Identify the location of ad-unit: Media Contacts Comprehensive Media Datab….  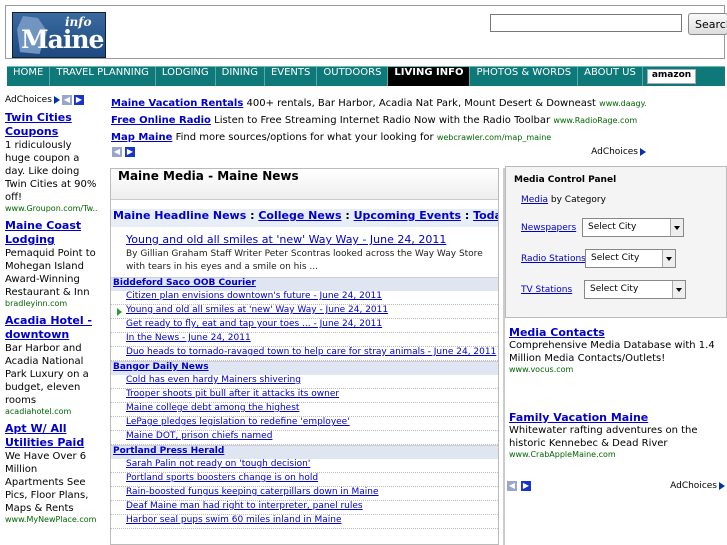
(617, 350).